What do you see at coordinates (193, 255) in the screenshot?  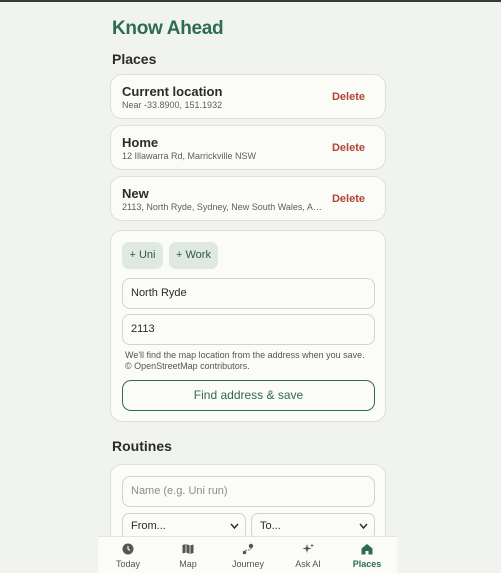 I see `add-work-chip: + Work` at bounding box center [193, 255].